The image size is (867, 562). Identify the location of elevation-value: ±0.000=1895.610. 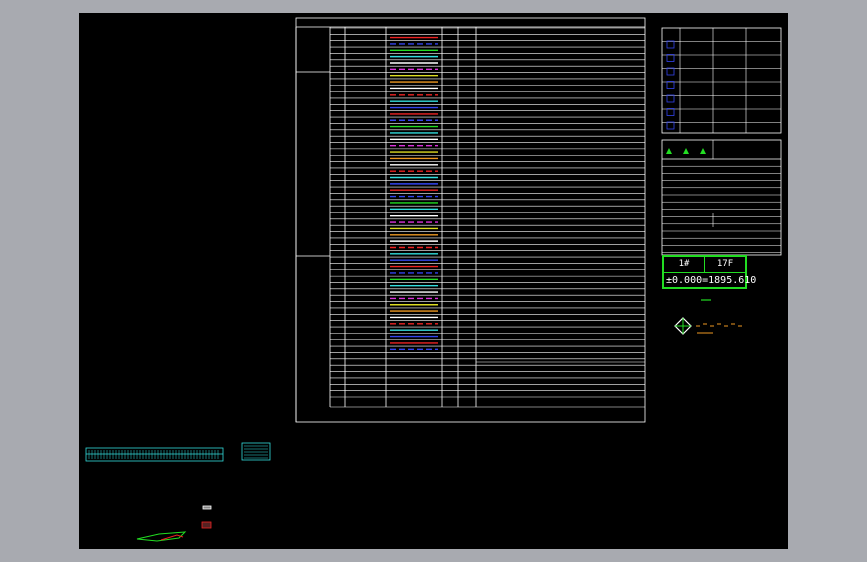
(711, 280).